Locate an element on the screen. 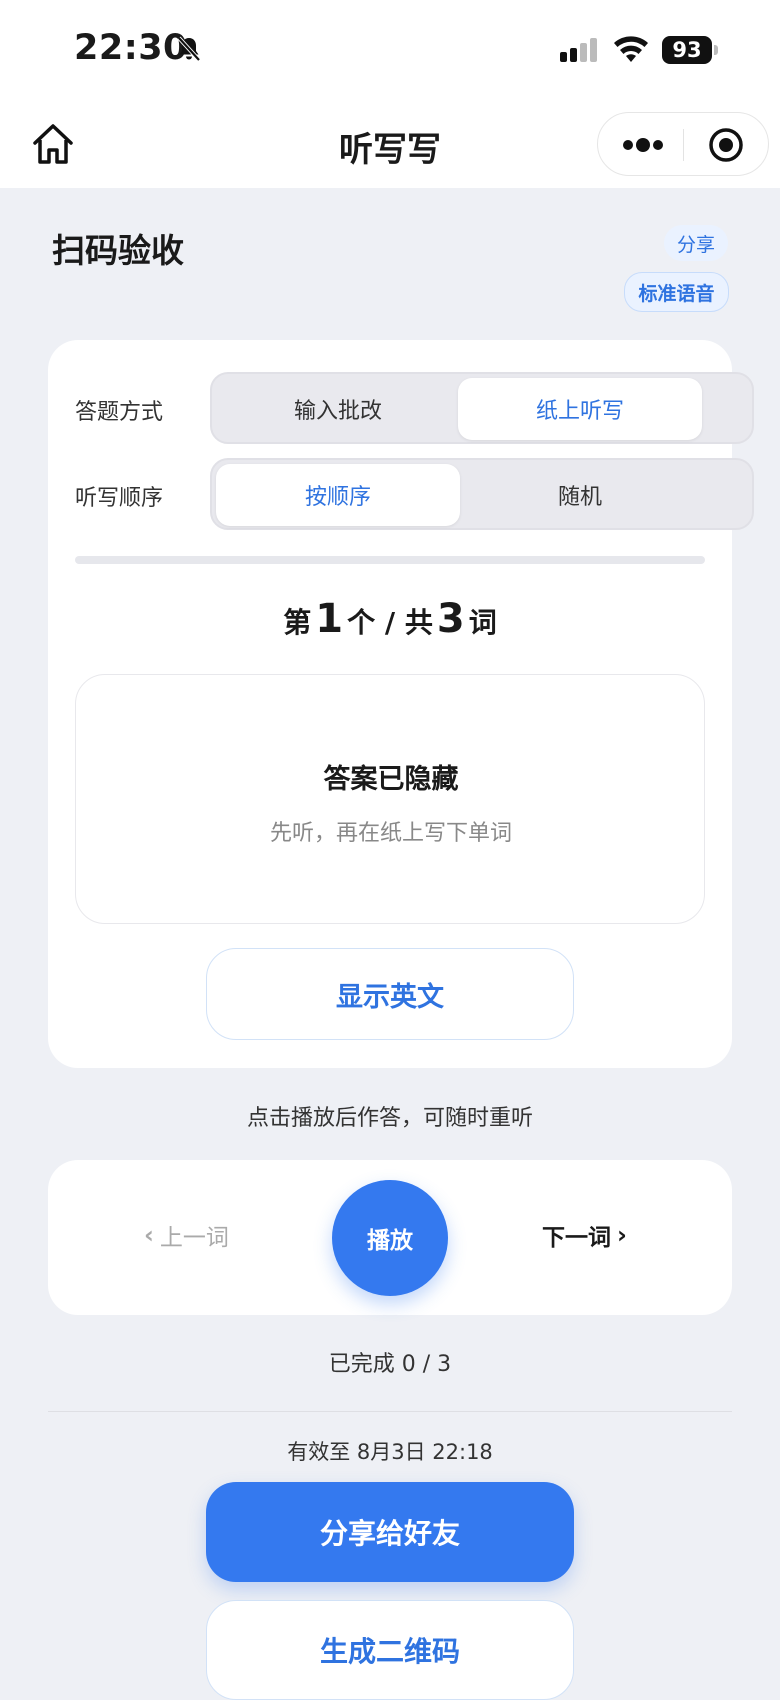  player-card: ‹ 上一词 播放 下一词 › is located at coordinates (390, 1237).